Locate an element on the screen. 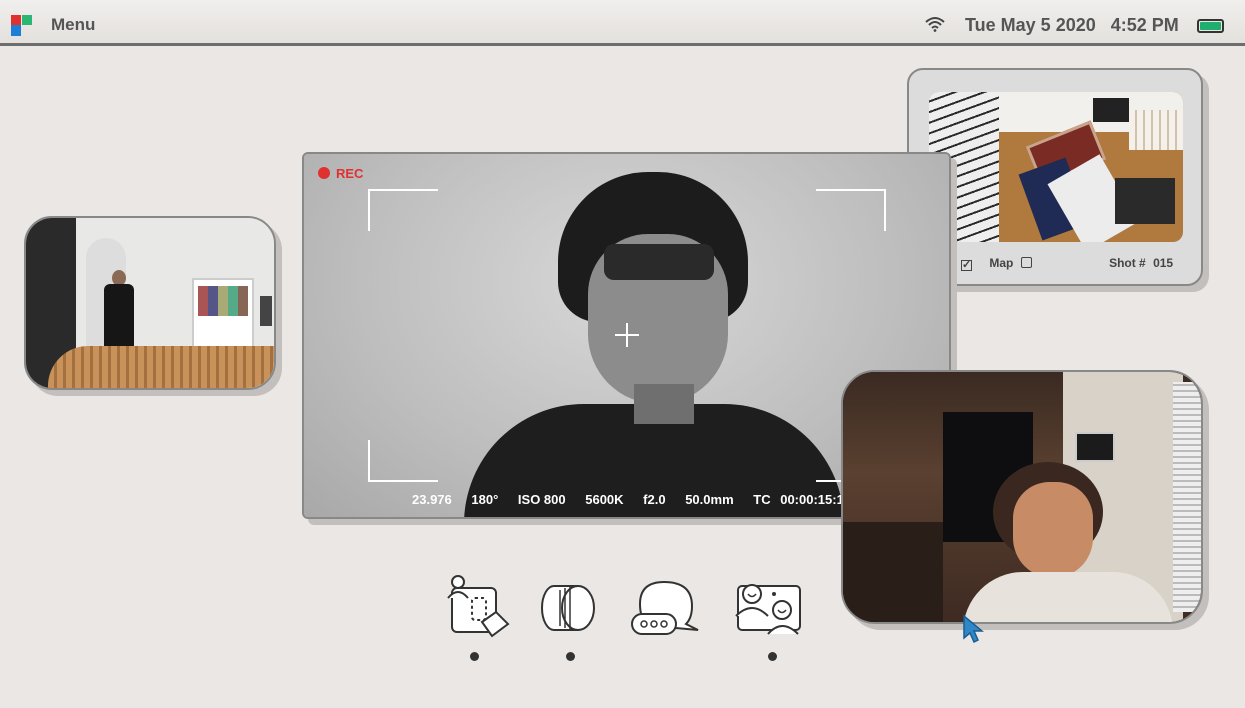  map-label: Map is located at coordinates (1001, 263).